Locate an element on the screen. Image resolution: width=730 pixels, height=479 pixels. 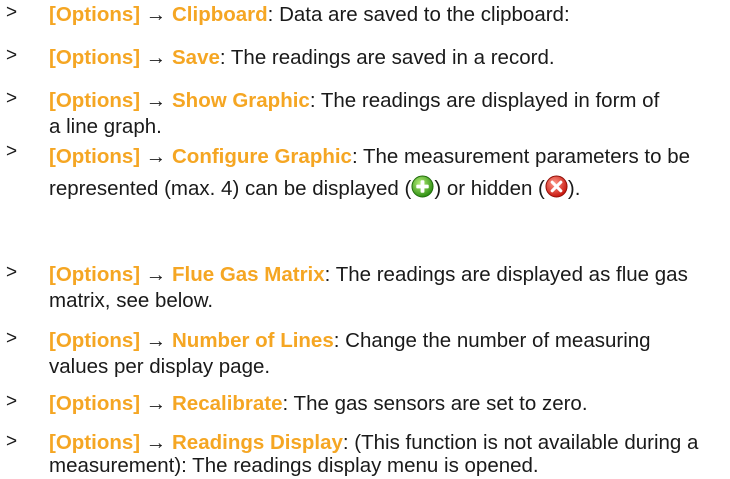
item-description: ) or hidden ( is located at coordinates (489, 188).